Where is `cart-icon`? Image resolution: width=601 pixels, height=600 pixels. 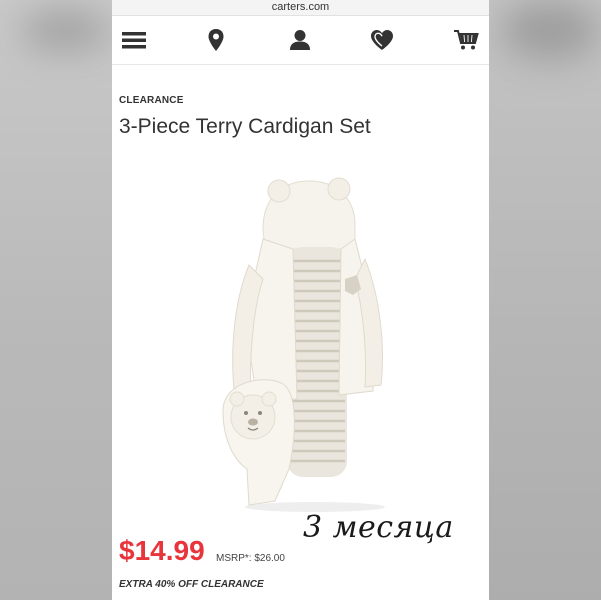
cart-icon is located at coordinates (466, 40).